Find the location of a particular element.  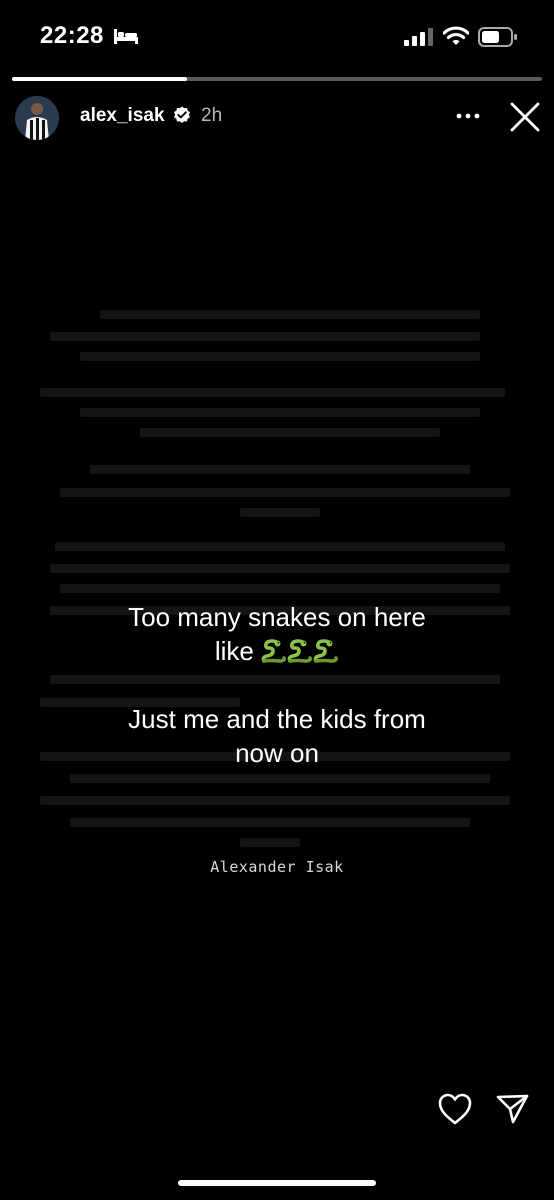

story-progress-bar is located at coordinates (277, 79).